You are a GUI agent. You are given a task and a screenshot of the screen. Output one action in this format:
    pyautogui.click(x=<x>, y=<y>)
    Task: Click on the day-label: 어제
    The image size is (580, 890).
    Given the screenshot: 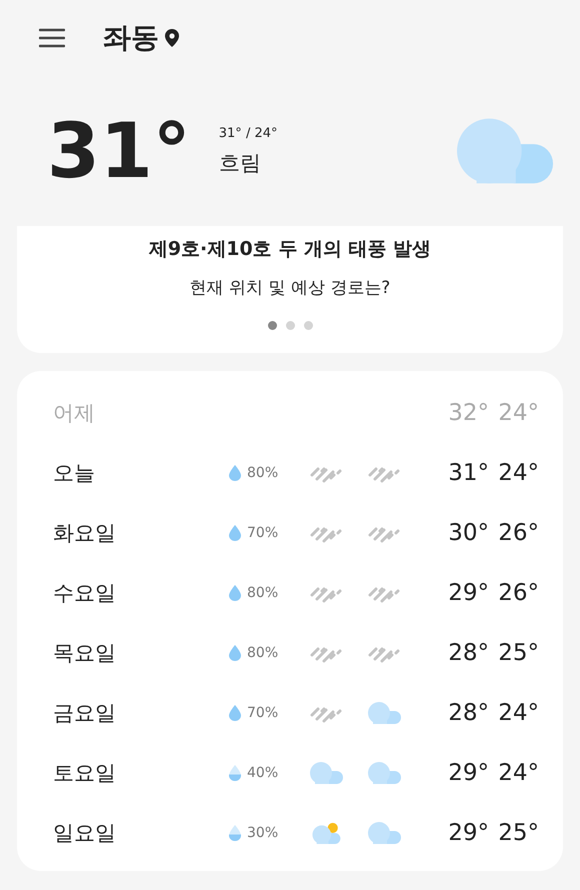 What is the action you would take?
    pyautogui.click(x=74, y=413)
    